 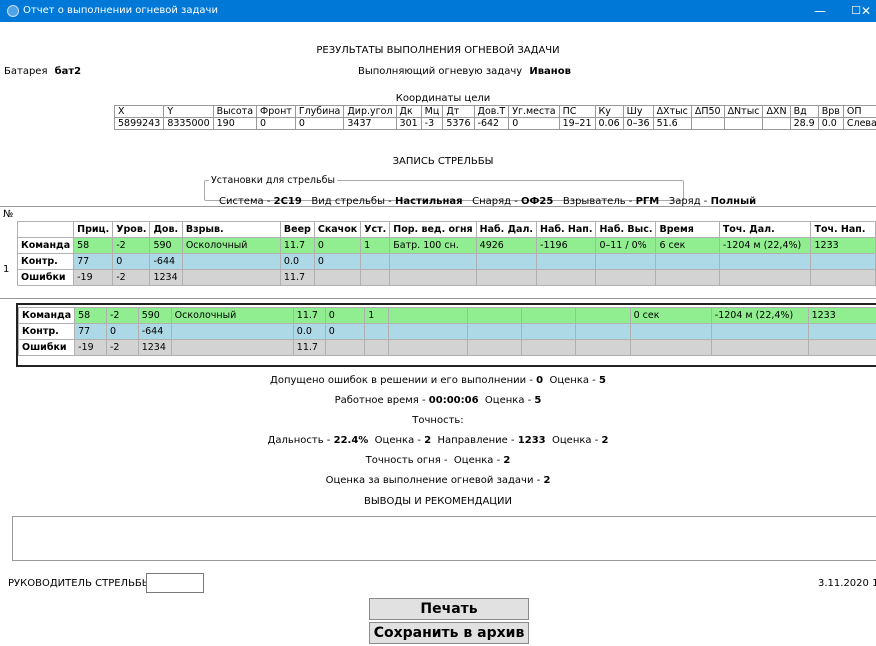 What do you see at coordinates (297, 229) in the screenshot?
I see `grid-column-header: Веер` at bounding box center [297, 229].